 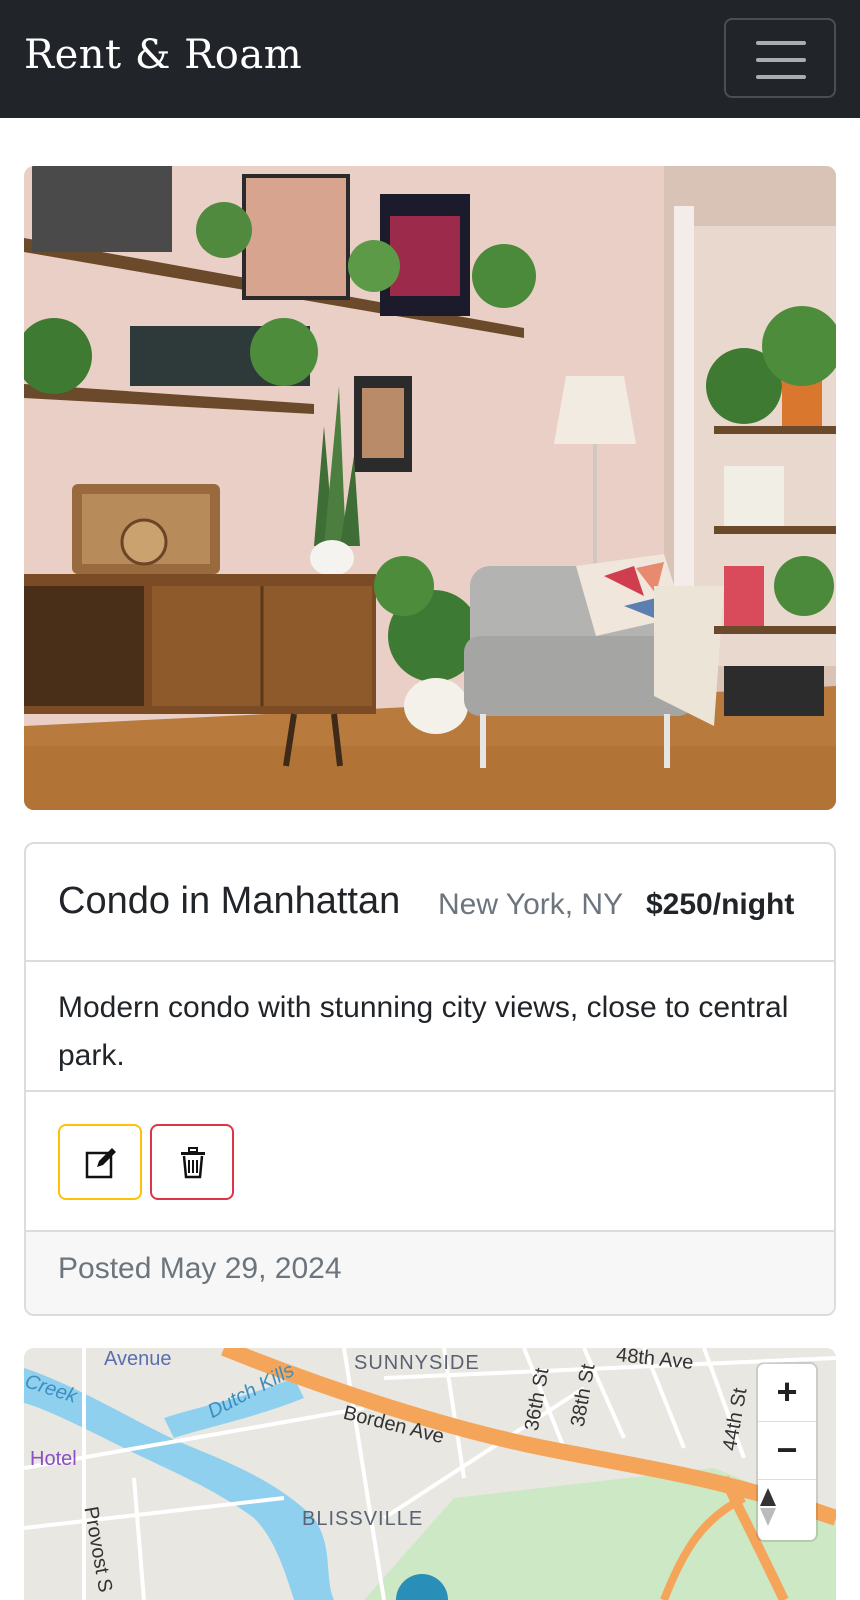 I want to click on listing-title: Condo in Manhattan, so click(x=229, y=901).